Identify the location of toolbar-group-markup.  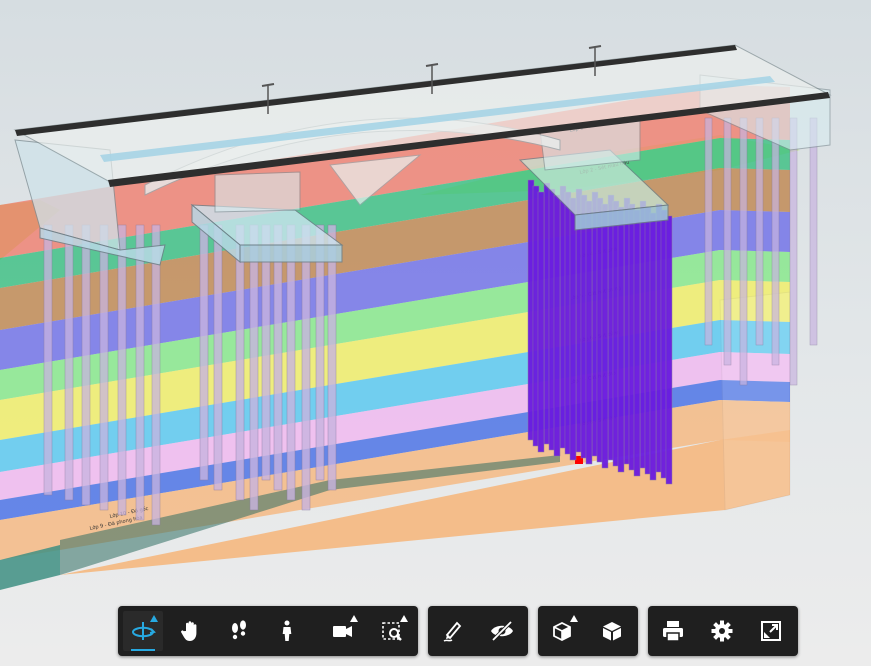
(478, 631).